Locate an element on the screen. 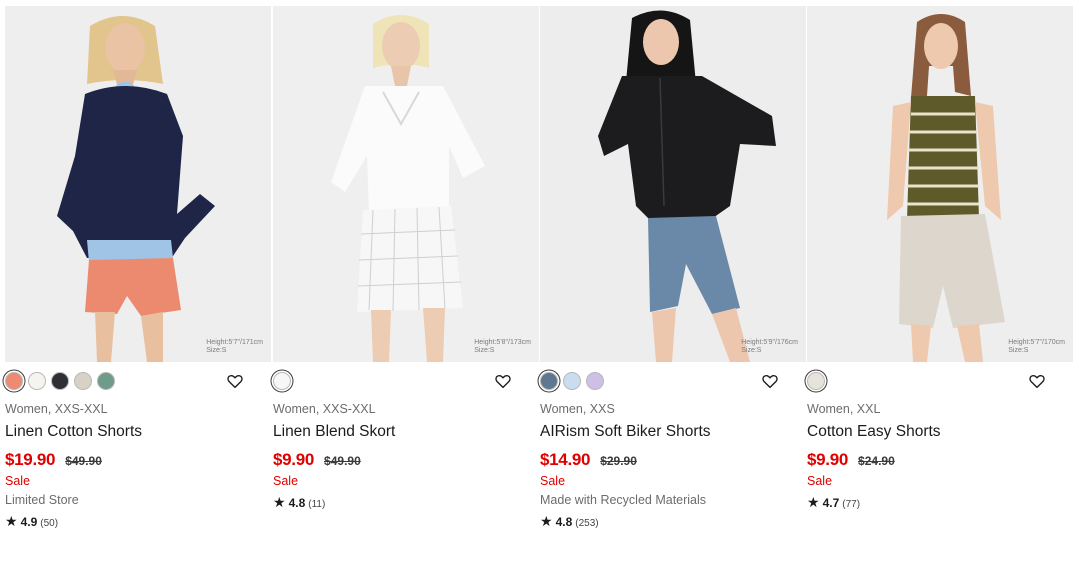 This screenshot has width=1080, height=572. price-row: $14.90 $29.90 is located at coordinates (588, 460).